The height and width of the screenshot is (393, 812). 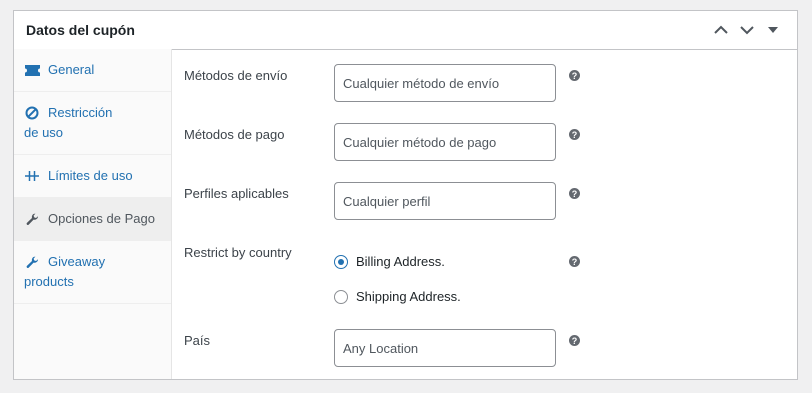 I want to click on tab-usage-restriction: Restricción de uso, so click(x=92, y=123).